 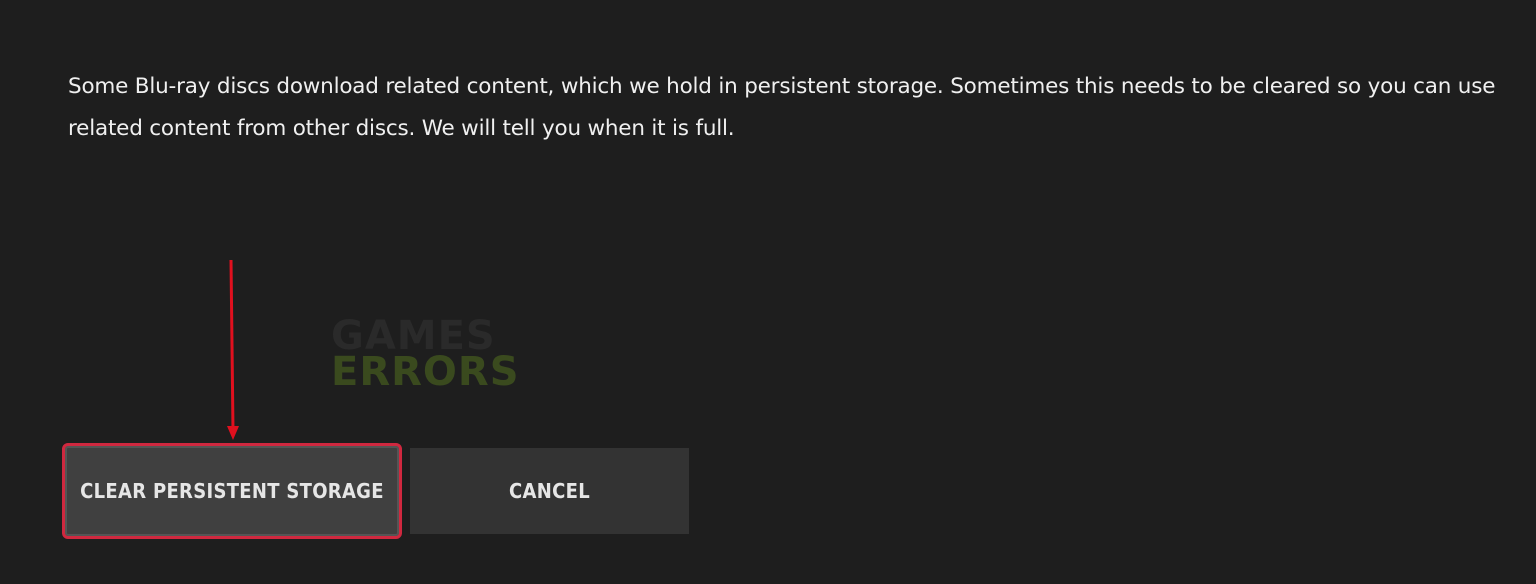 I want to click on watermark-line2: ERRORS, so click(x=425, y=372).